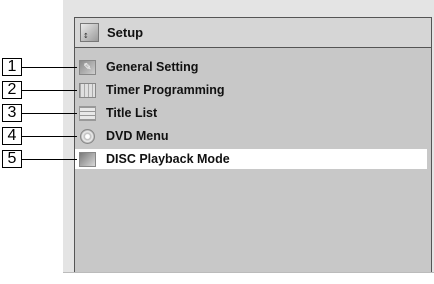 Image resolution: width=434 pixels, height=284 pixels. Describe the element at coordinates (137, 136) in the screenshot. I see `menu-item-label: DVD Menu` at that location.